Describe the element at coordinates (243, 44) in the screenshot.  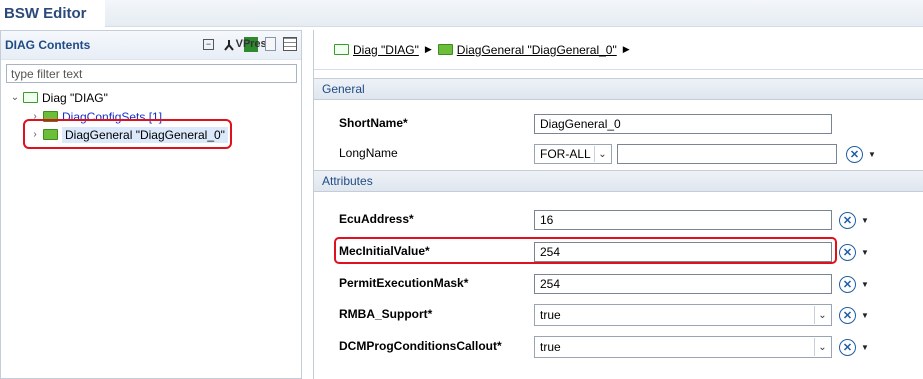
I see `vp-res-icon-text-top: VP` at that location.